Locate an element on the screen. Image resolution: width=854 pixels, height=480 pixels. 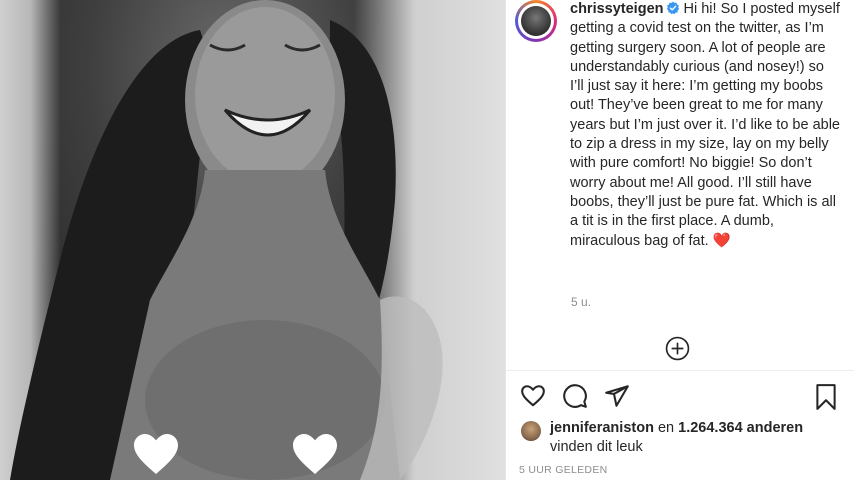
avatar-ring is located at coordinates (536, 21).